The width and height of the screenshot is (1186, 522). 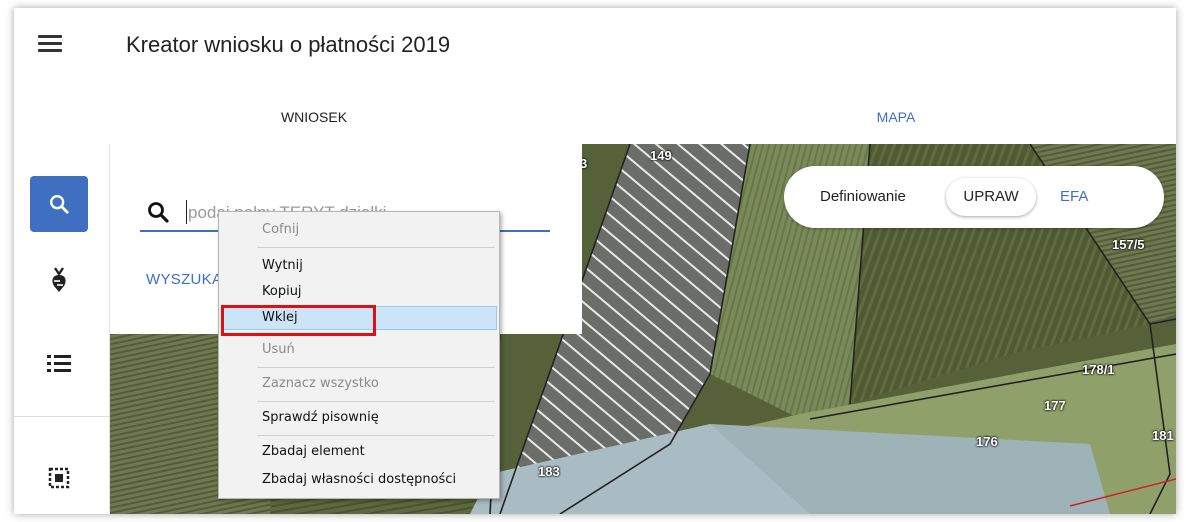 I want to click on crop-icon, so click(x=59, y=279).